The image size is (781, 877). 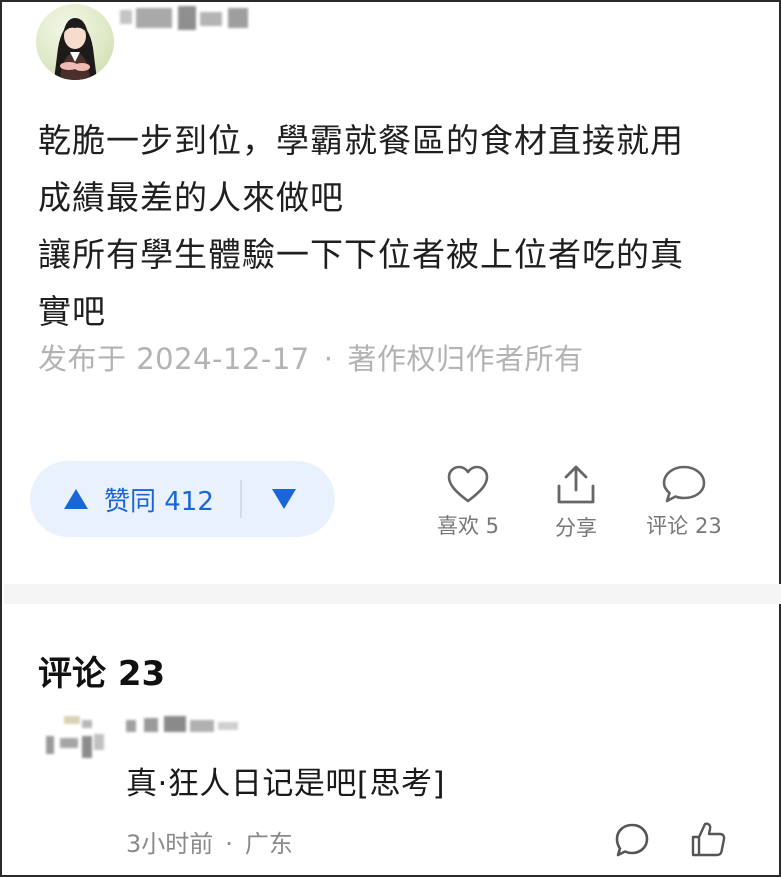 I want to click on upvote-button: 赞同 412, so click(x=135, y=499).